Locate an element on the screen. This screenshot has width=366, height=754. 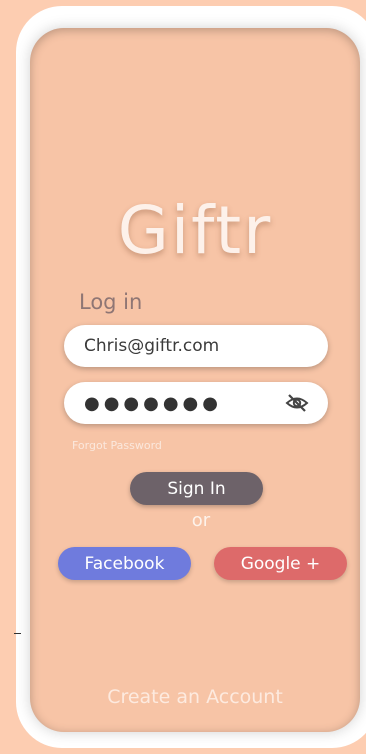
create-account-link: Create an Account is located at coordinates (195, 697).